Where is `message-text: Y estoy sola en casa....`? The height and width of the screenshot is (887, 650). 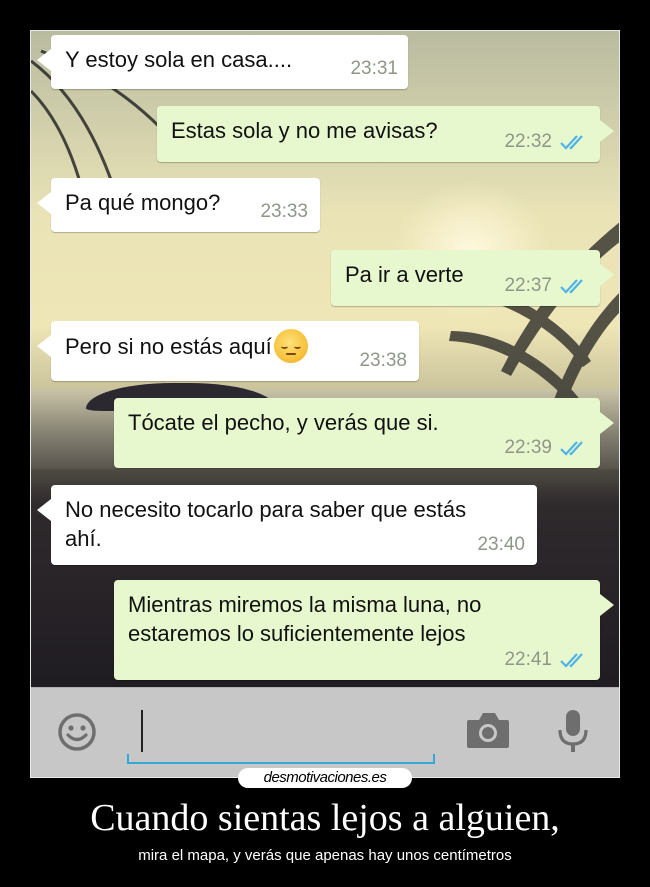
message-text: Y estoy sola en casa.... is located at coordinates (179, 59).